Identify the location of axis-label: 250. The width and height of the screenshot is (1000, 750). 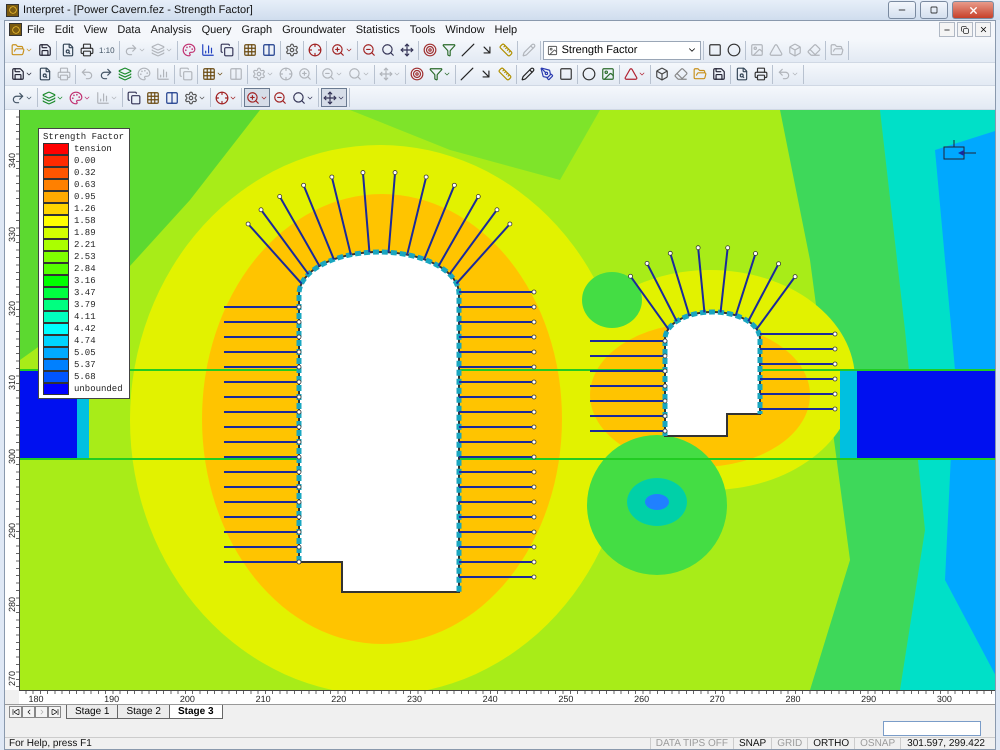
(565, 699).